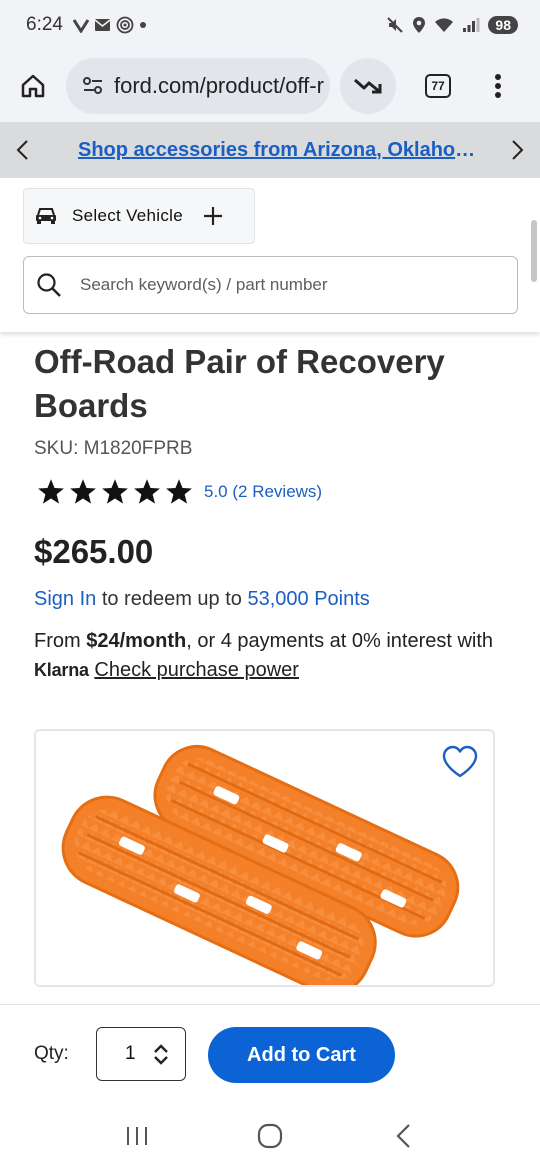 The height and width of the screenshot is (1170, 540). What do you see at coordinates (308, 599) in the screenshot?
I see `points-link: 53,000 Points` at bounding box center [308, 599].